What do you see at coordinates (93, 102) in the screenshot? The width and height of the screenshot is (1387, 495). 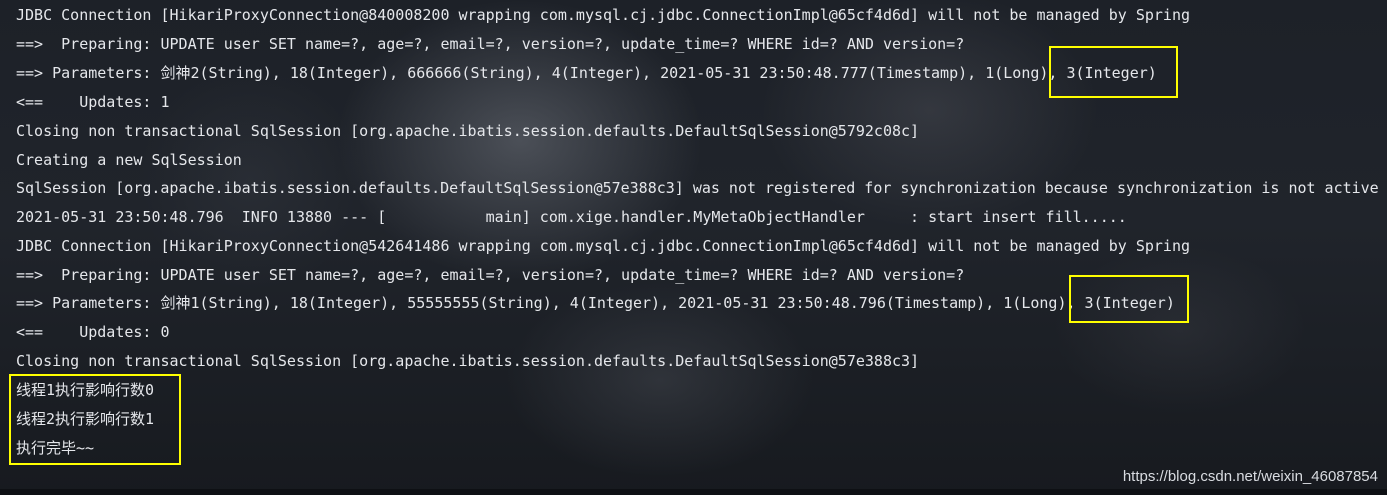 I see `console-line: <== Updates: 1` at bounding box center [93, 102].